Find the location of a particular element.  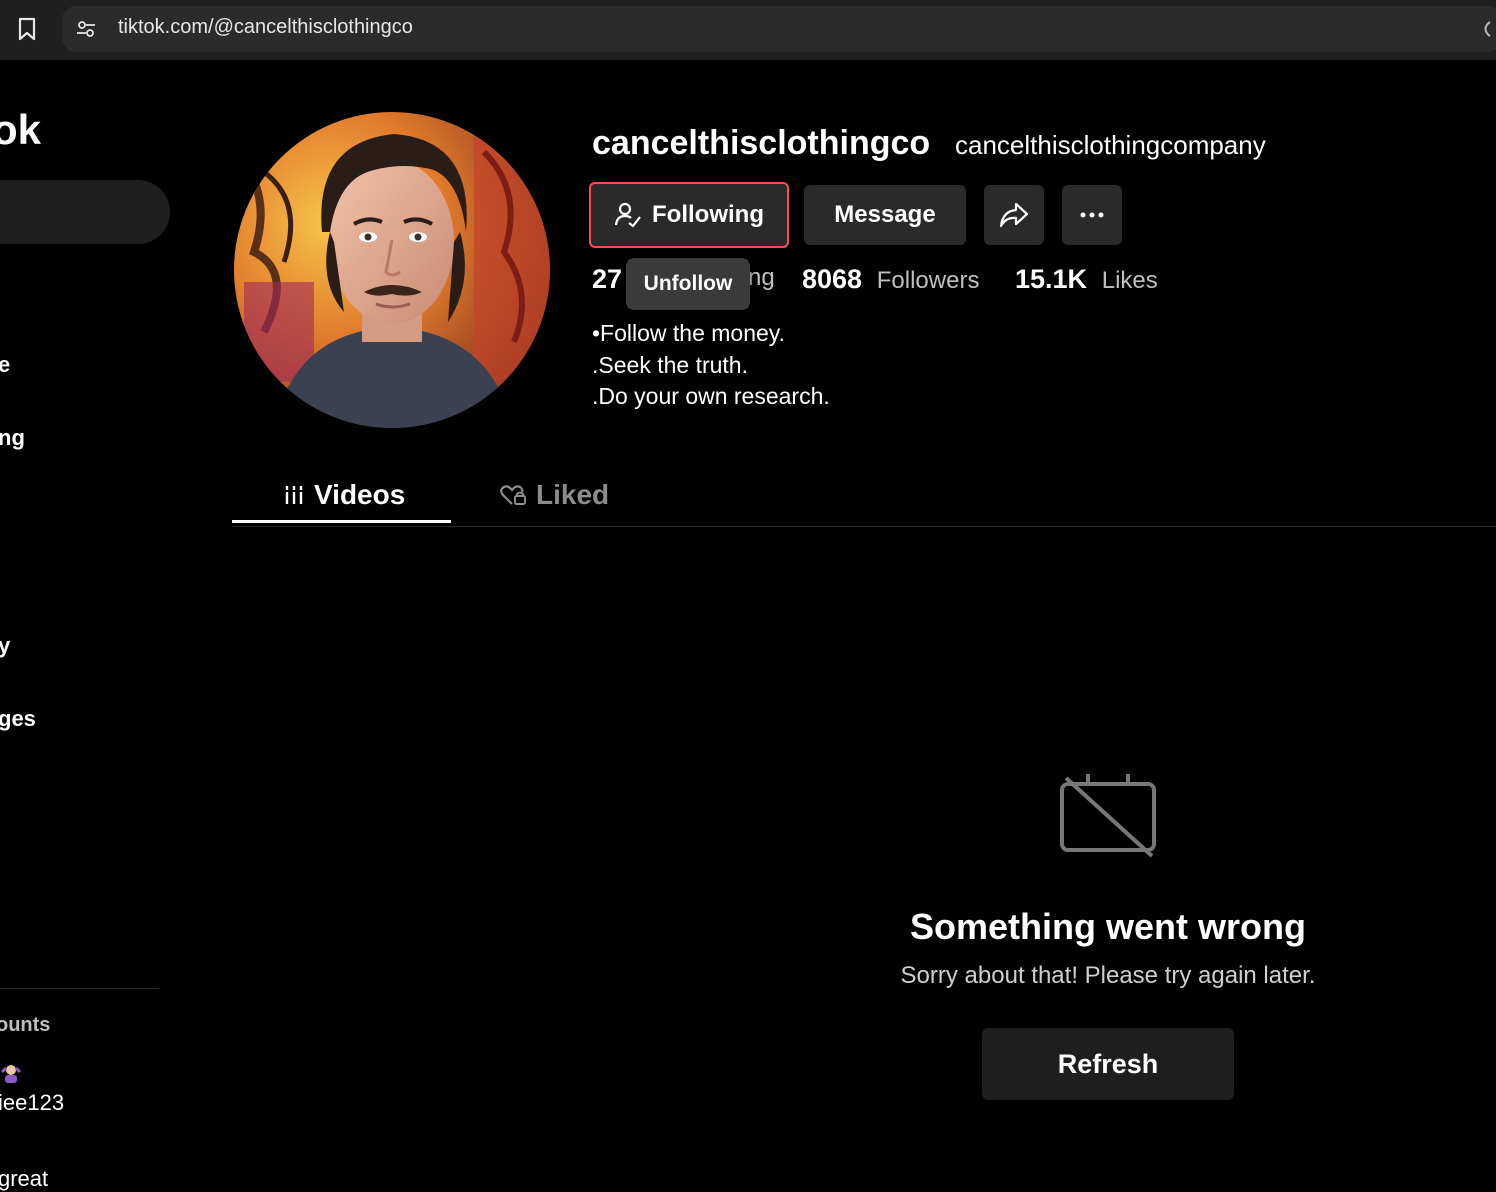

message-button: Message is located at coordinates (885, 215).